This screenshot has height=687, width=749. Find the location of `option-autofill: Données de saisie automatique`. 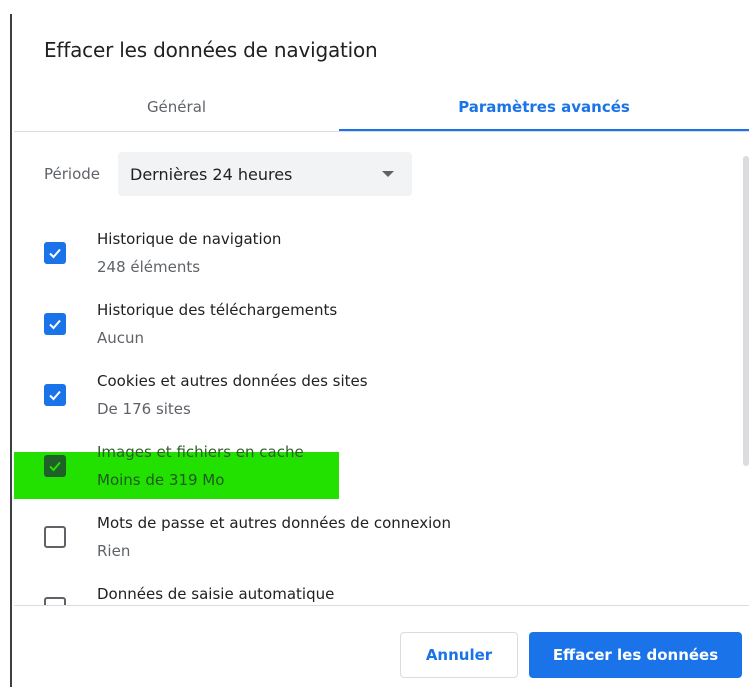

option-autofill: Données de saisie automatique is located at coordinates (392, 595).